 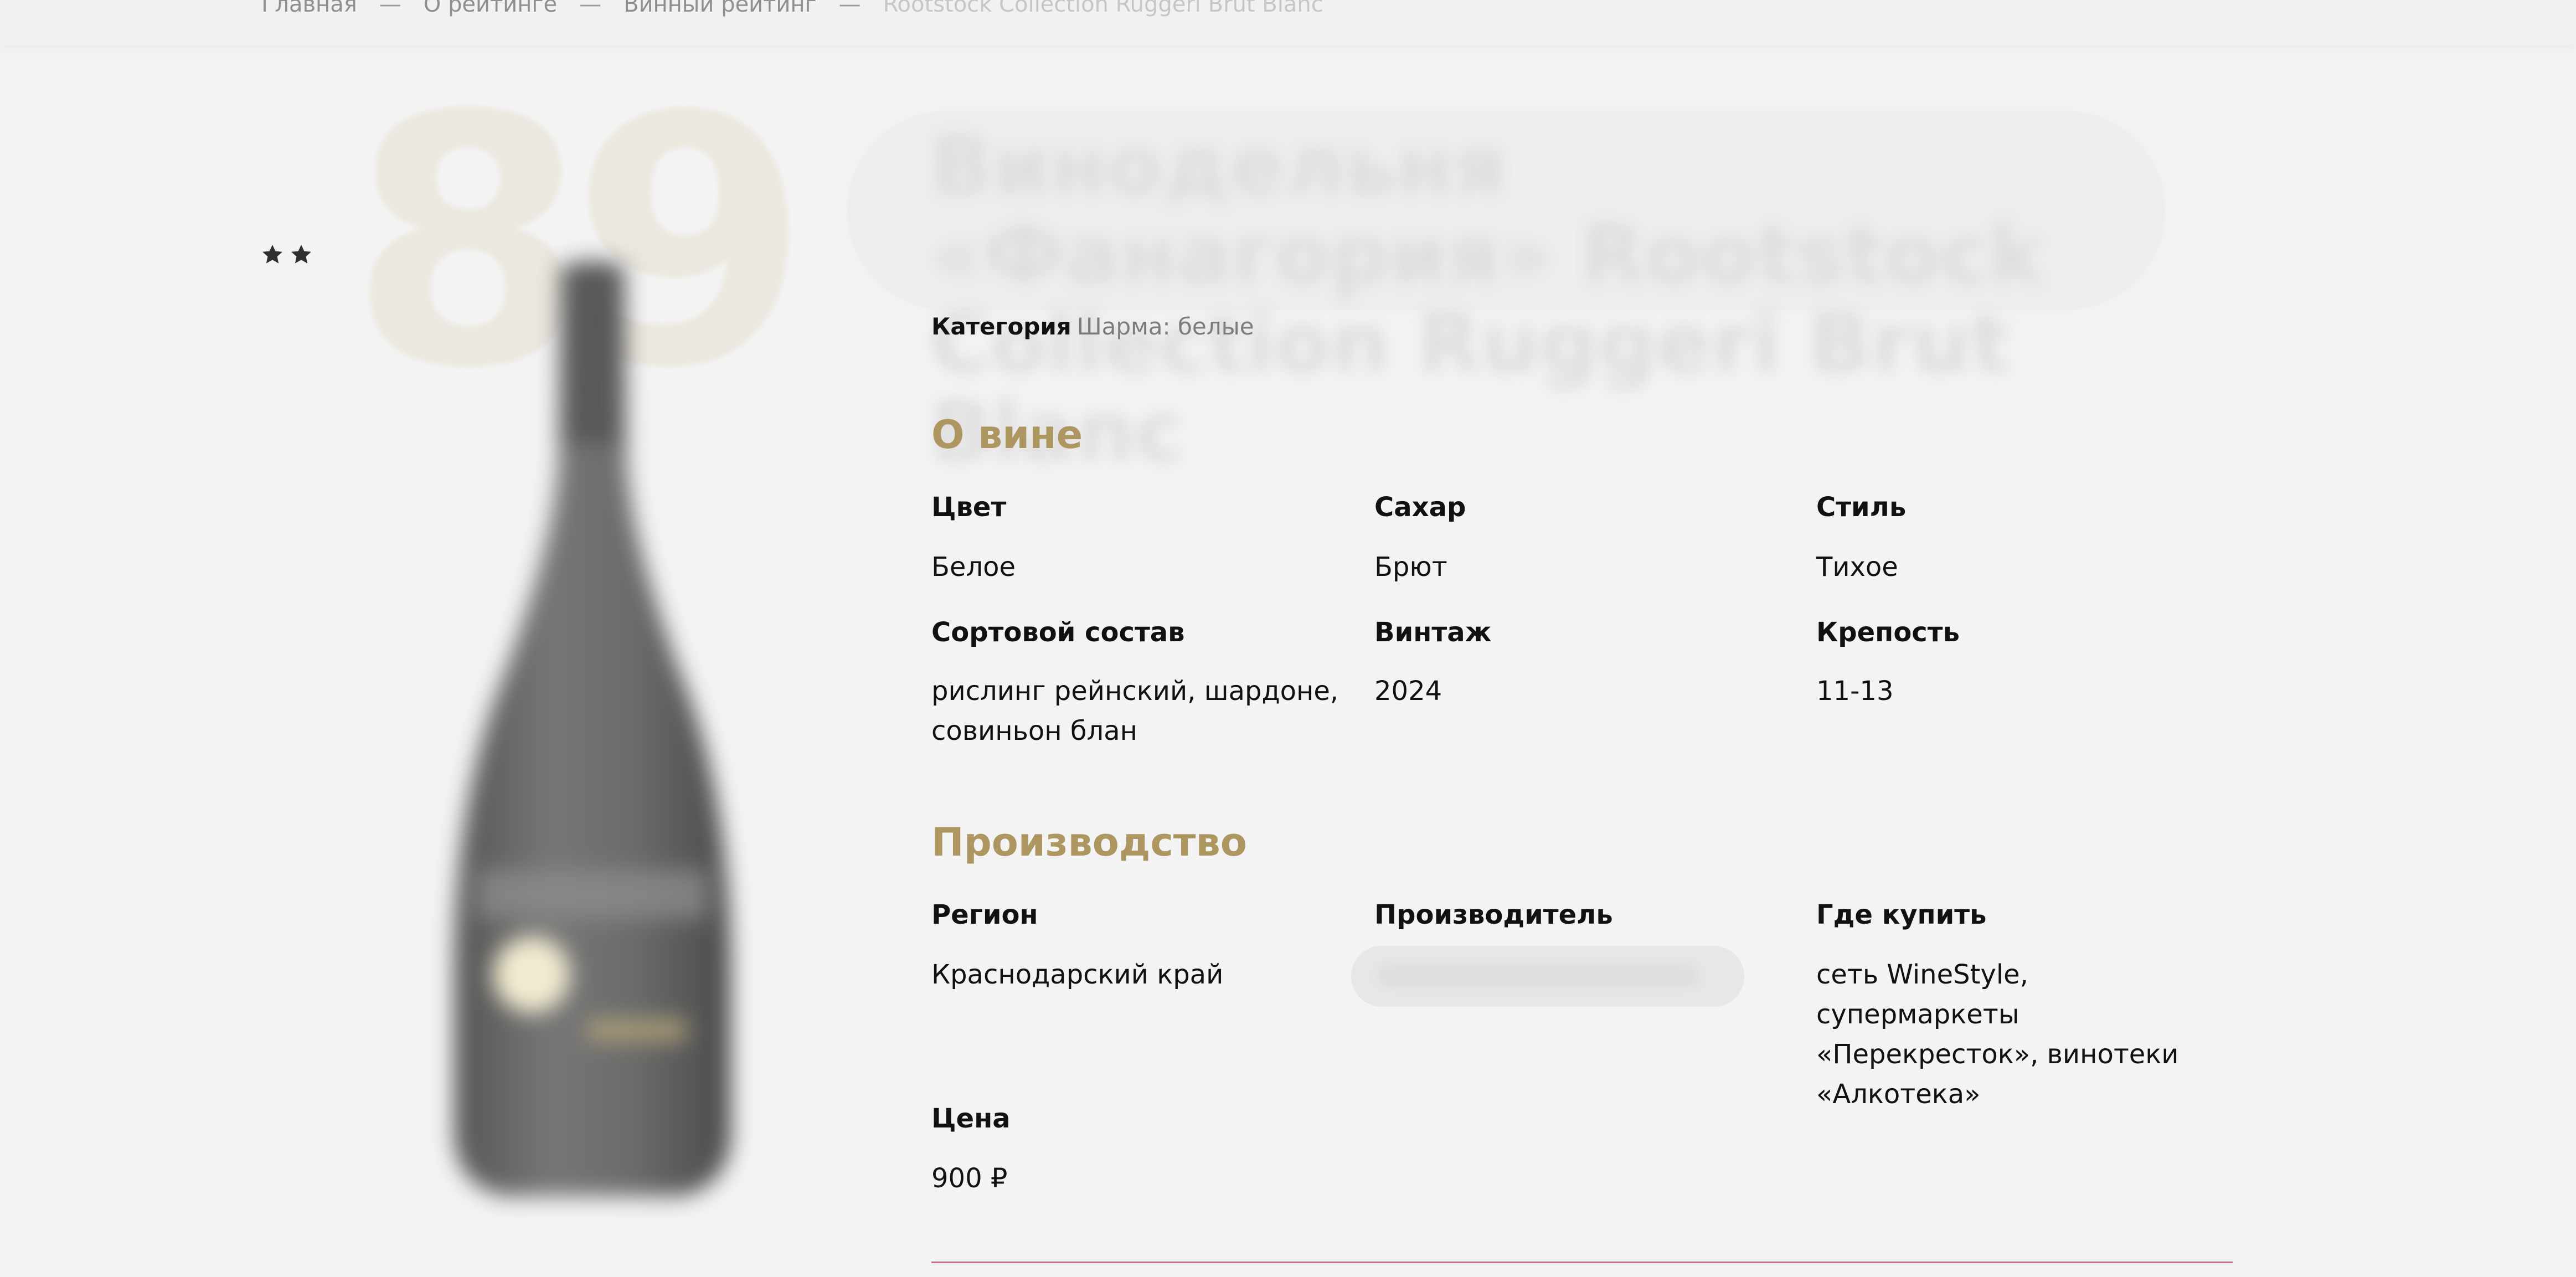 I want to click on price-value: 900 ₽, so click(x=969, y=1178).